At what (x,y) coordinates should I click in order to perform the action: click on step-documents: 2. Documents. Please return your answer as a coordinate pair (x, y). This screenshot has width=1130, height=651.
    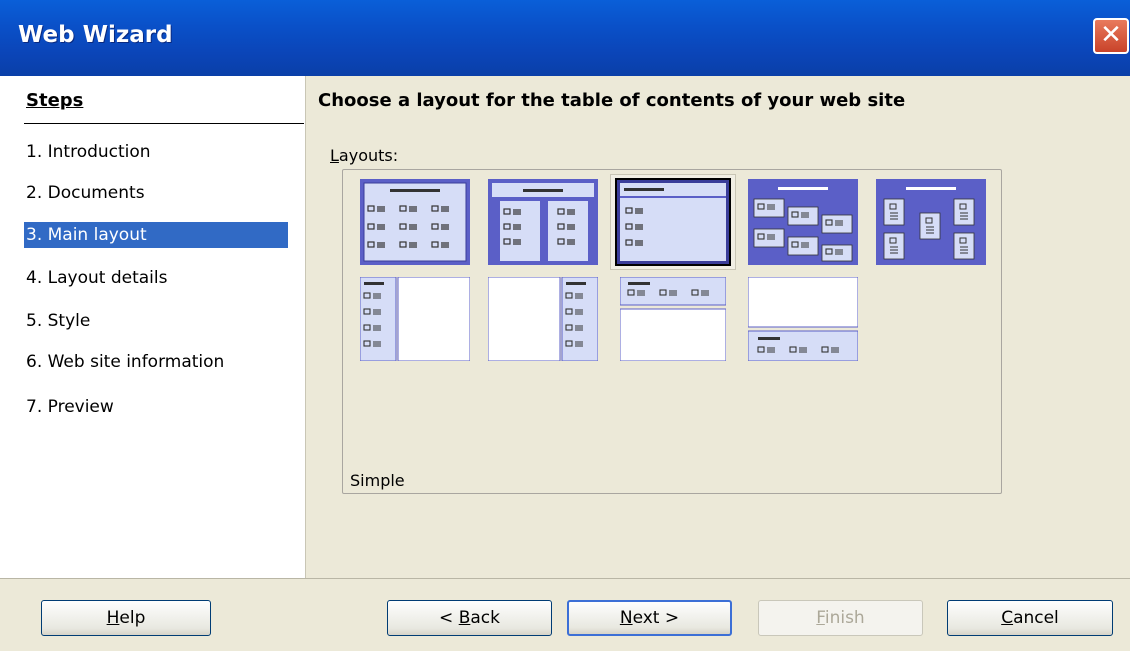
    Looking at the image, I should click on (157, 193).